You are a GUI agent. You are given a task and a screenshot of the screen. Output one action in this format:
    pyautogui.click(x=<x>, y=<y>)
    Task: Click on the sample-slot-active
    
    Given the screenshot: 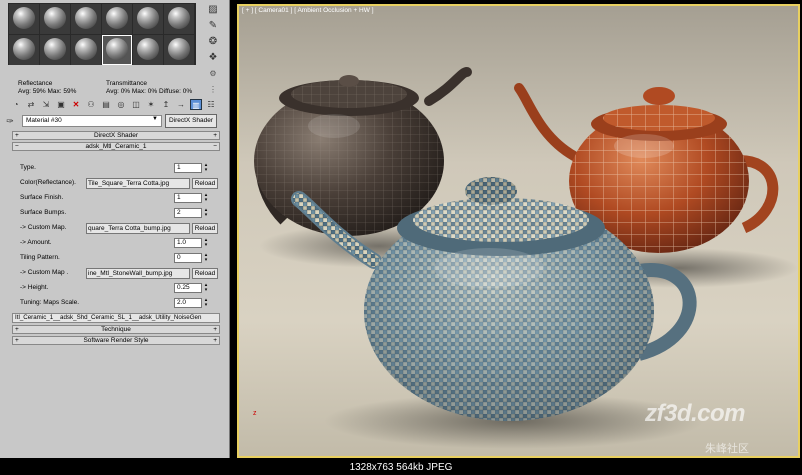 What is the action you would take?
    pyautogui.click(x=117, y=50)
    